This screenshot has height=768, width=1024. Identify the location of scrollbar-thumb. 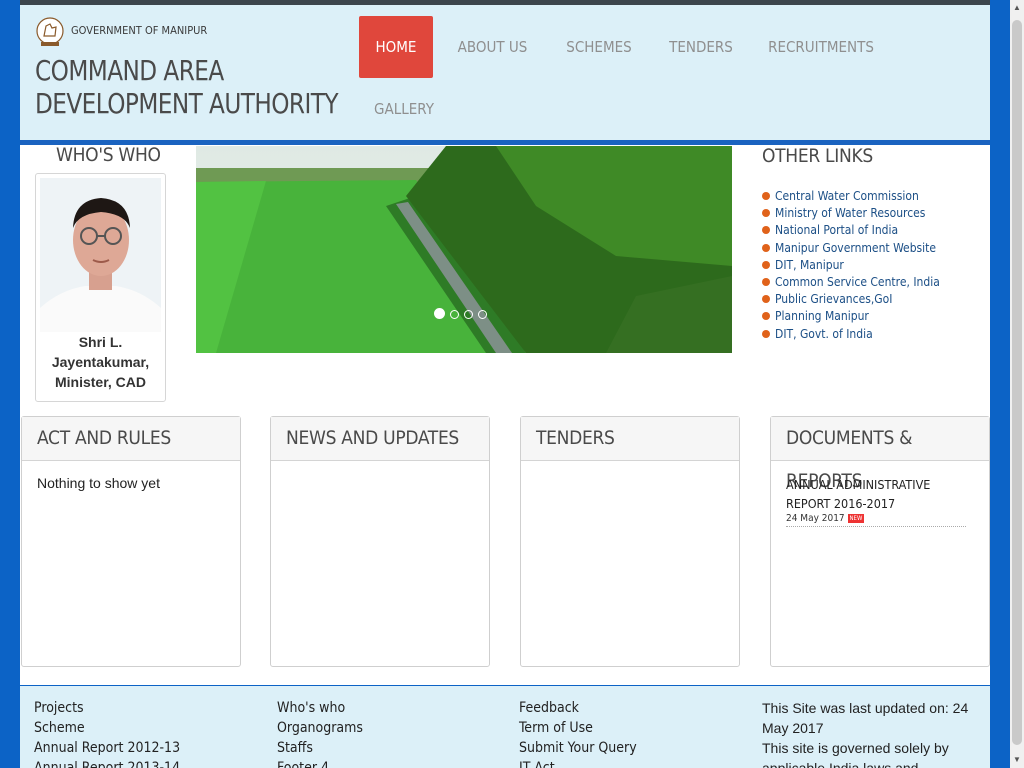
(1017, 382).